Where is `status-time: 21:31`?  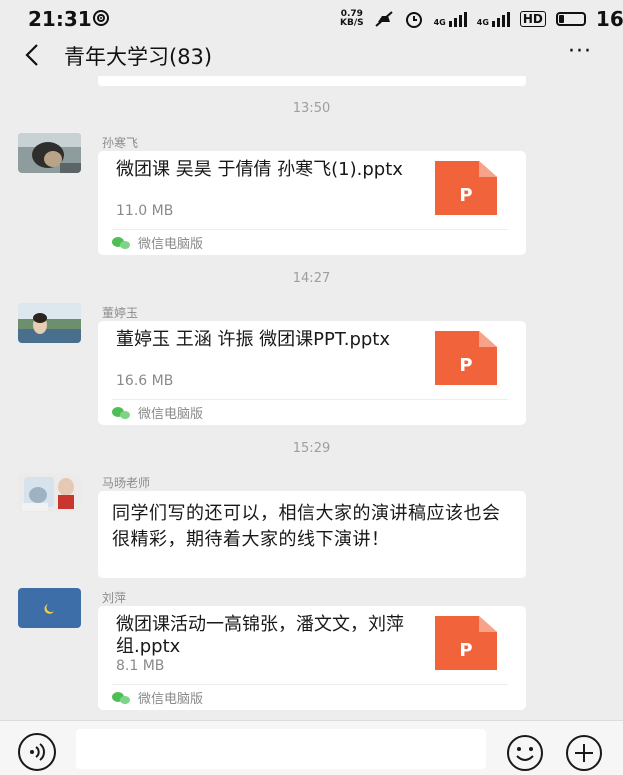
status-time: 21:31 is located at coordinates (60, 19).